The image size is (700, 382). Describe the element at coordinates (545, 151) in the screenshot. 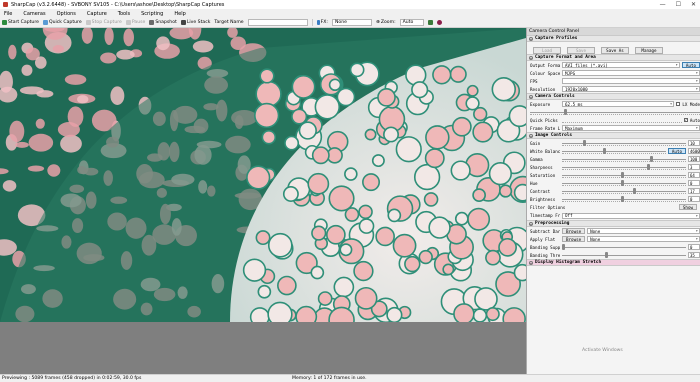

I see `slider-label: White Balance` at that location.